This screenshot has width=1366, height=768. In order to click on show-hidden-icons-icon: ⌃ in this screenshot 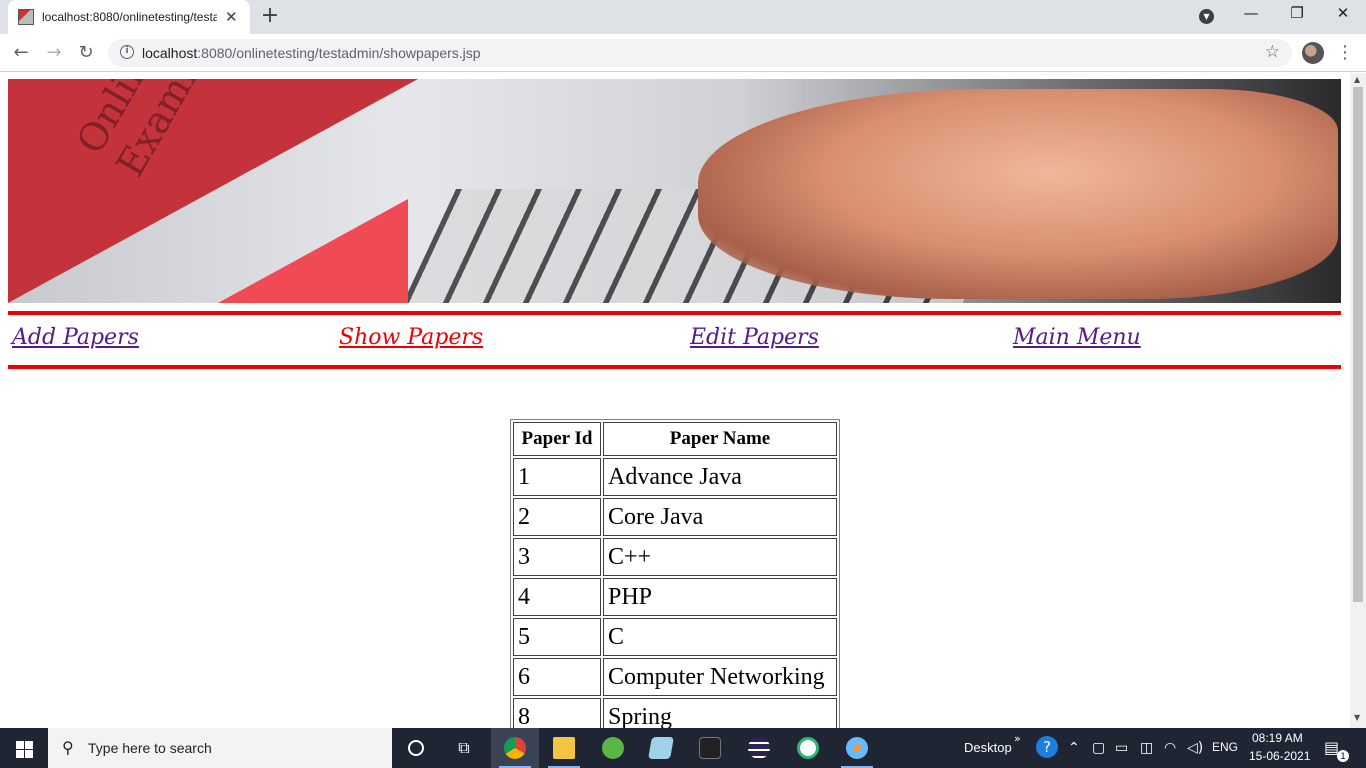, I will do `click(1074, 748)`.